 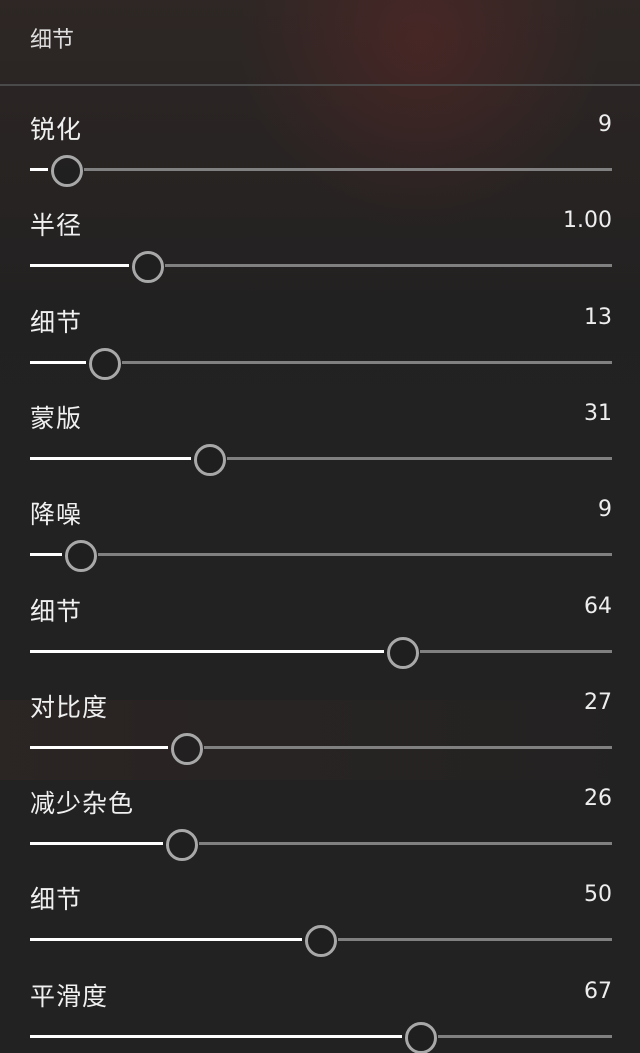 What do you see at coordinates (598, 895) in the screenshot?
I see `slider-value: 50` at bounding box center [598, 895].